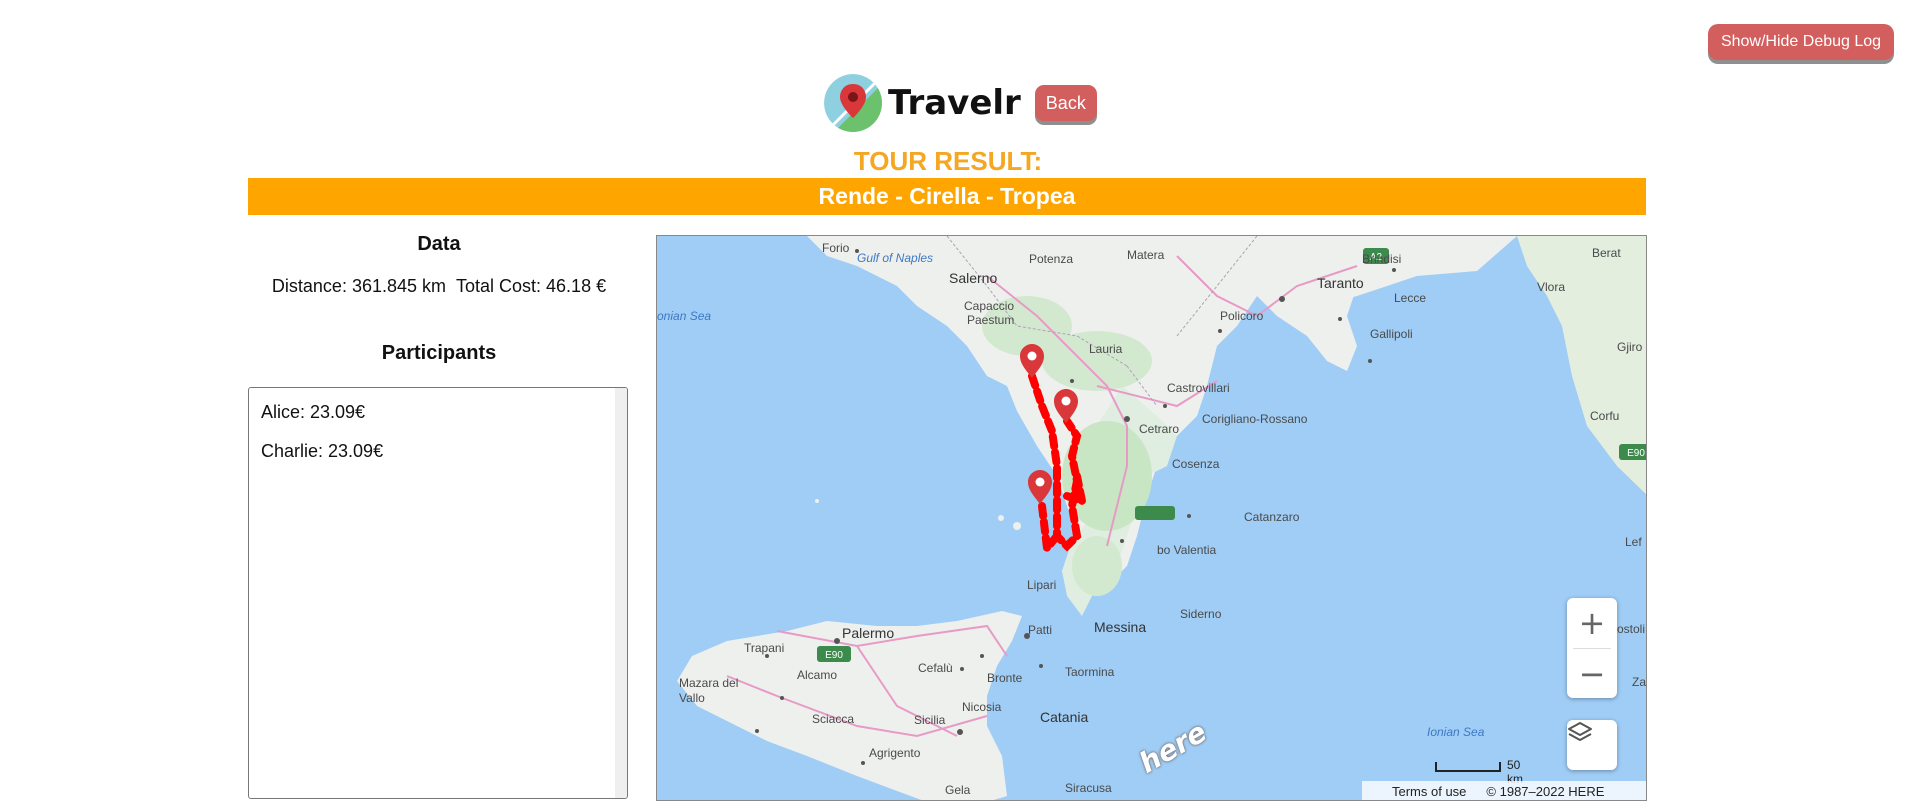  Describe the element at coordinates (1186, 550) in the screenshot. I see `map-label: bo Valentia` at that location.